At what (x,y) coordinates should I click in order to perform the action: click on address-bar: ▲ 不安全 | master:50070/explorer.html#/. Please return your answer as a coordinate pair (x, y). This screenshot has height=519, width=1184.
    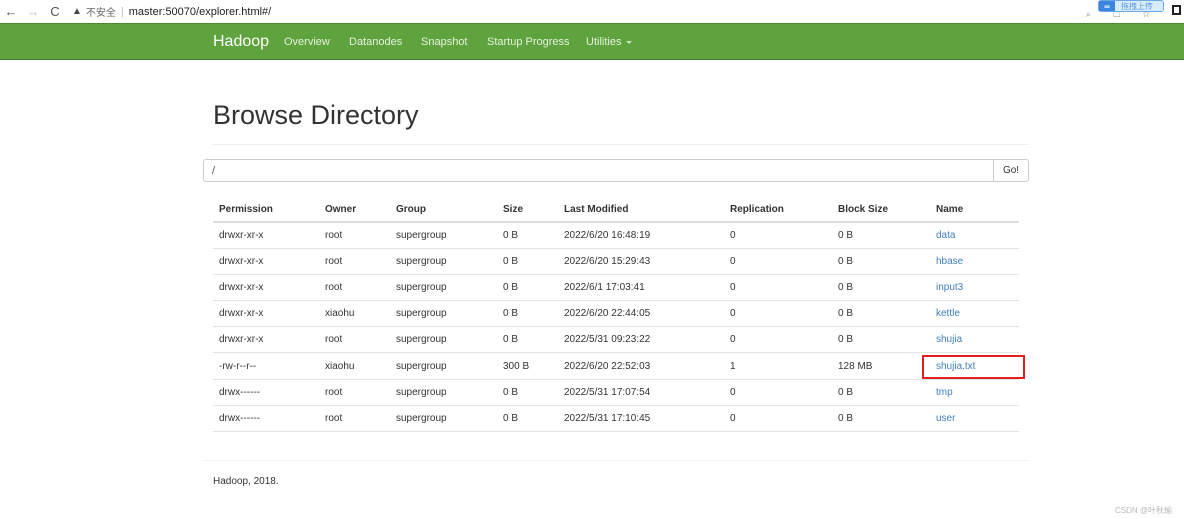
    Looking at the image, I should click on (171, 11).